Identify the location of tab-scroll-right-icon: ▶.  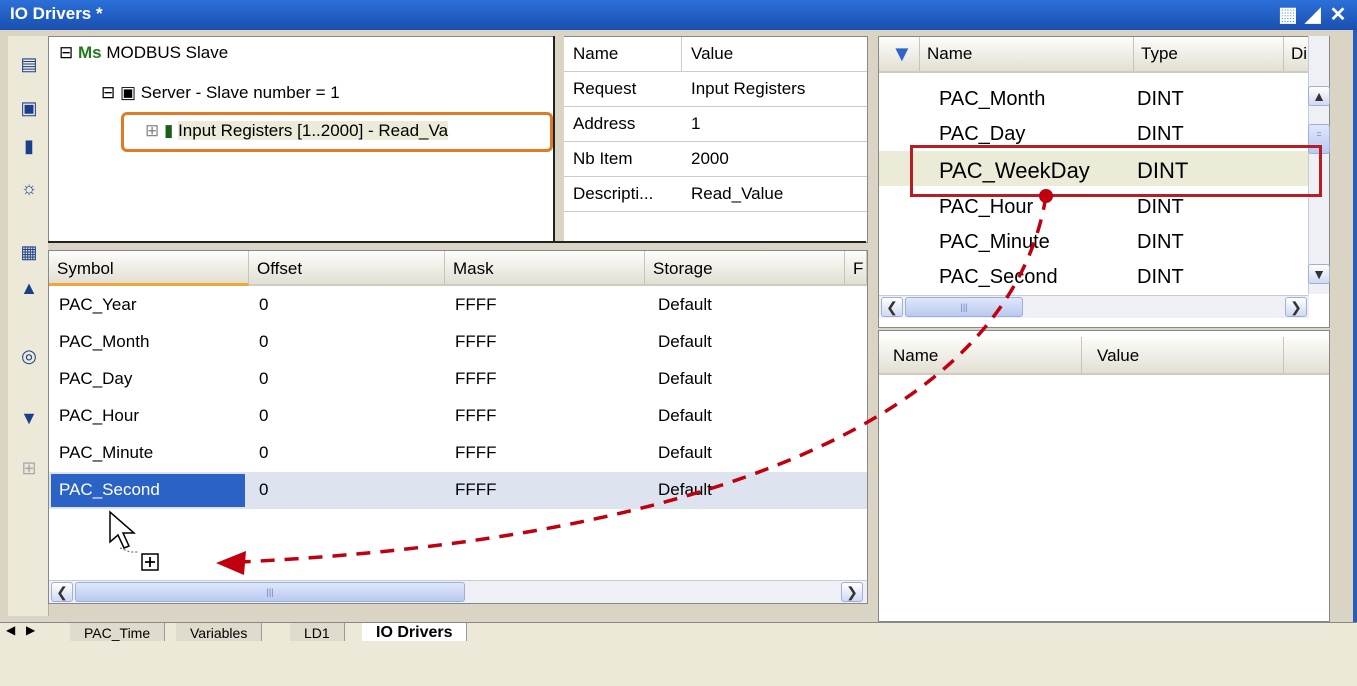
(30, 630).